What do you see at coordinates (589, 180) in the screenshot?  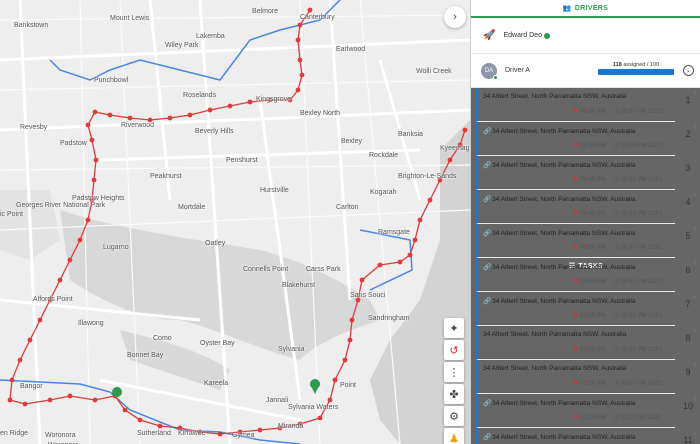 I see `task-scheduled: ⚑ 09:40 PM` at bounding box center [589, 180].